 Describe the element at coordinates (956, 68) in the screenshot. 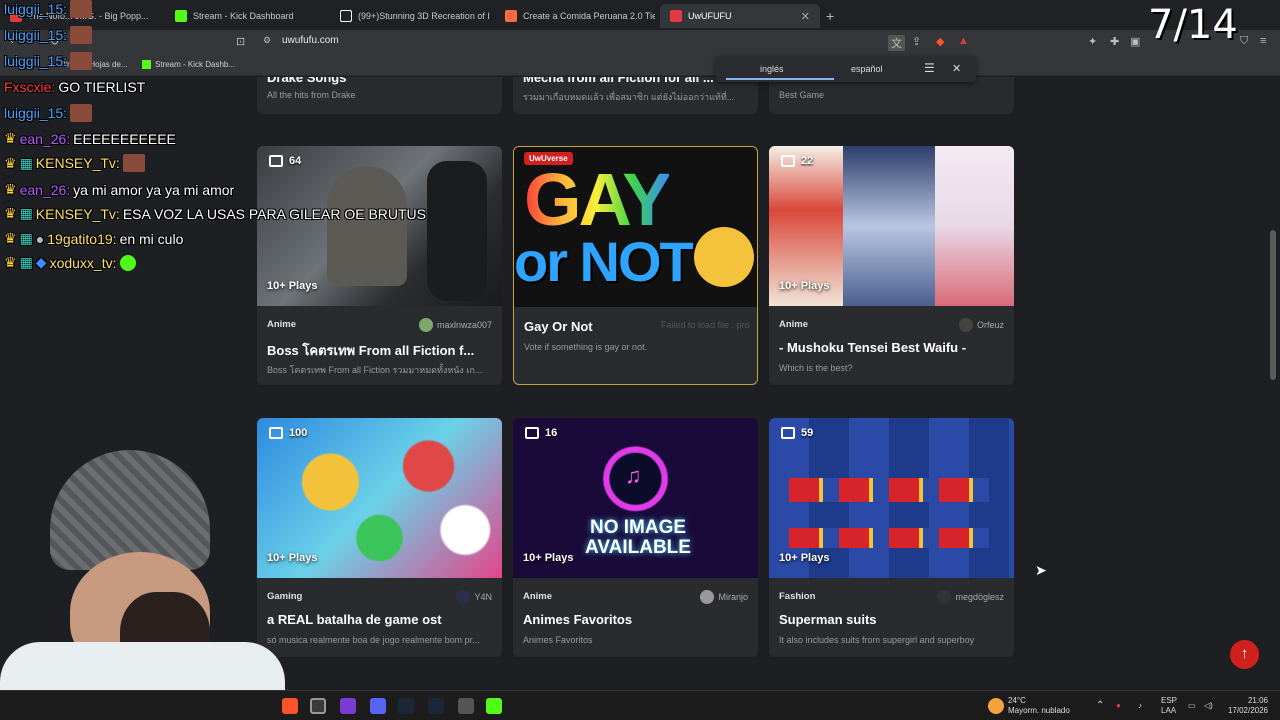

I see `close-icon: ✕` at that location.